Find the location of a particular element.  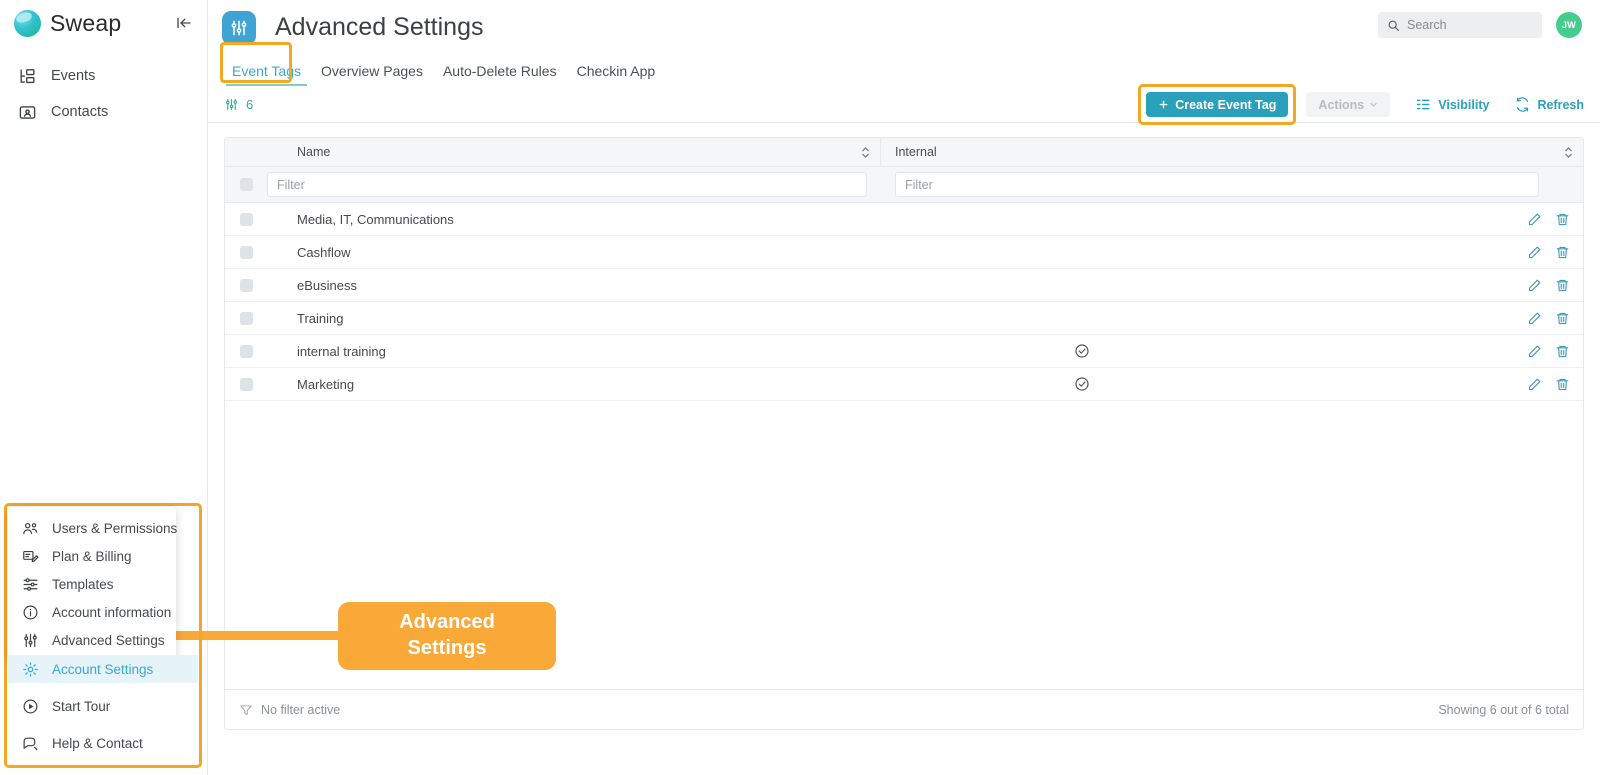

search-icon is located at coordinates (1393, 25).